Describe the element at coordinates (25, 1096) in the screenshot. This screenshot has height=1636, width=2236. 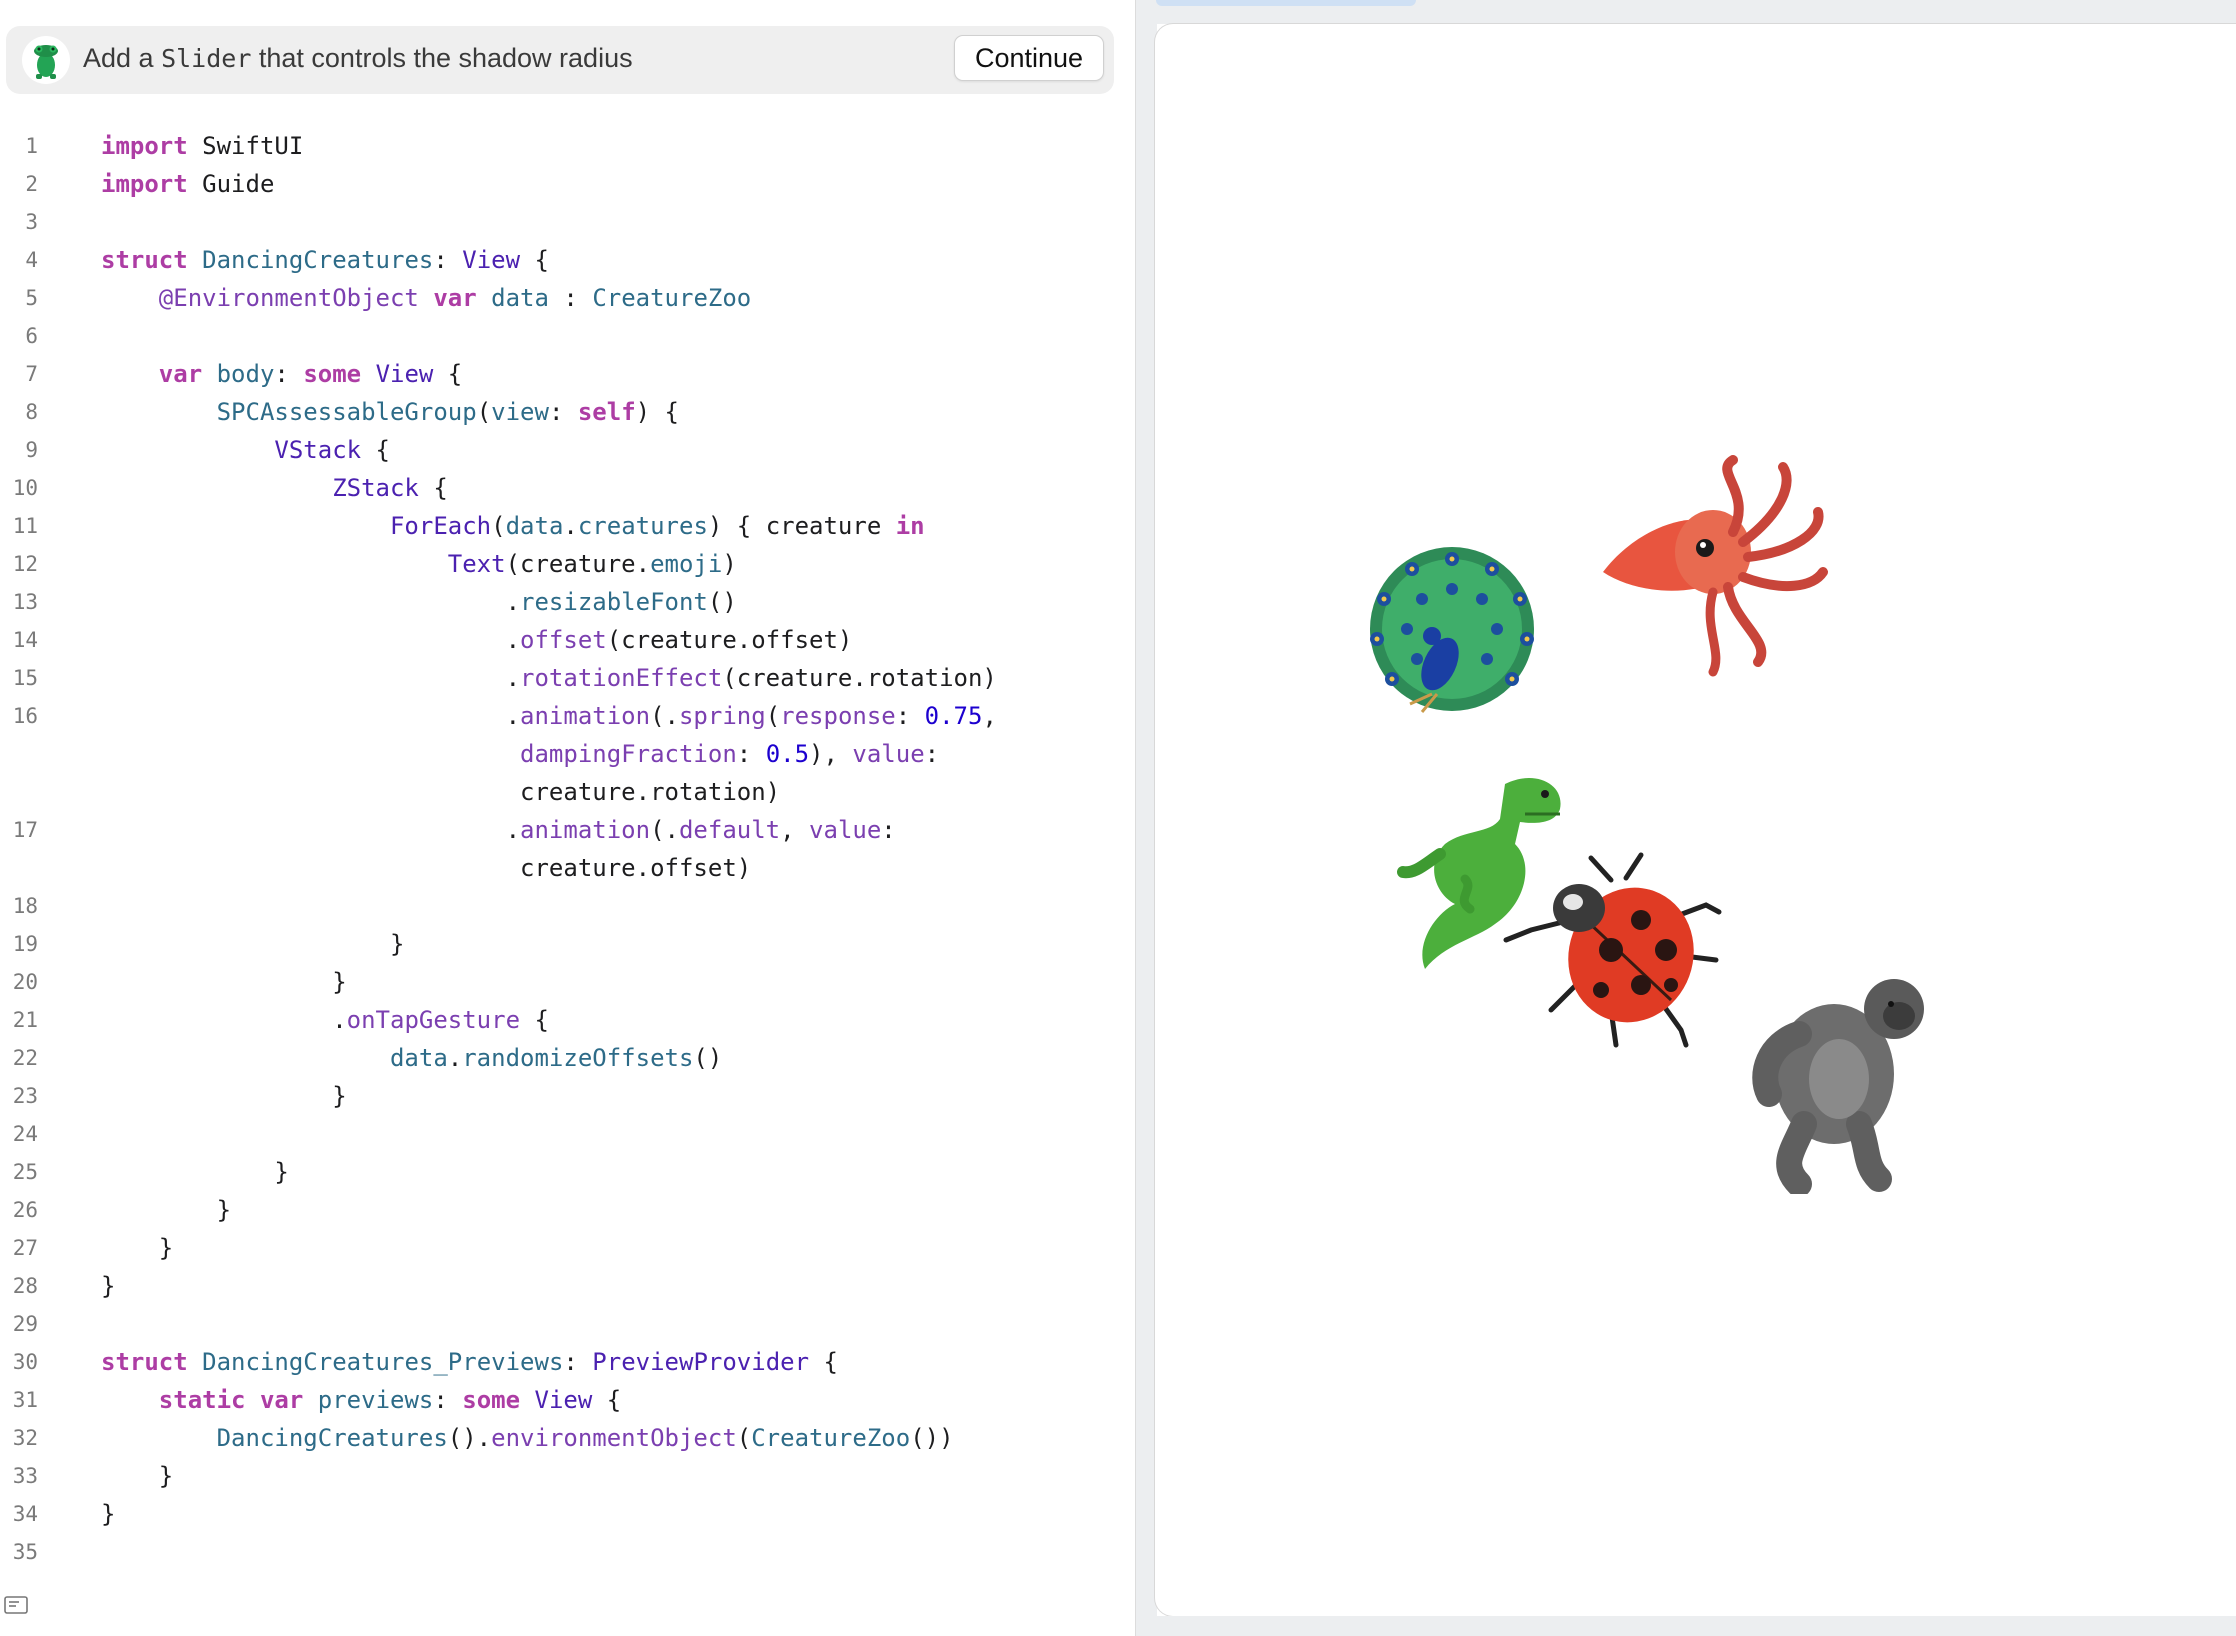
I see `line-number: 23` at that location.